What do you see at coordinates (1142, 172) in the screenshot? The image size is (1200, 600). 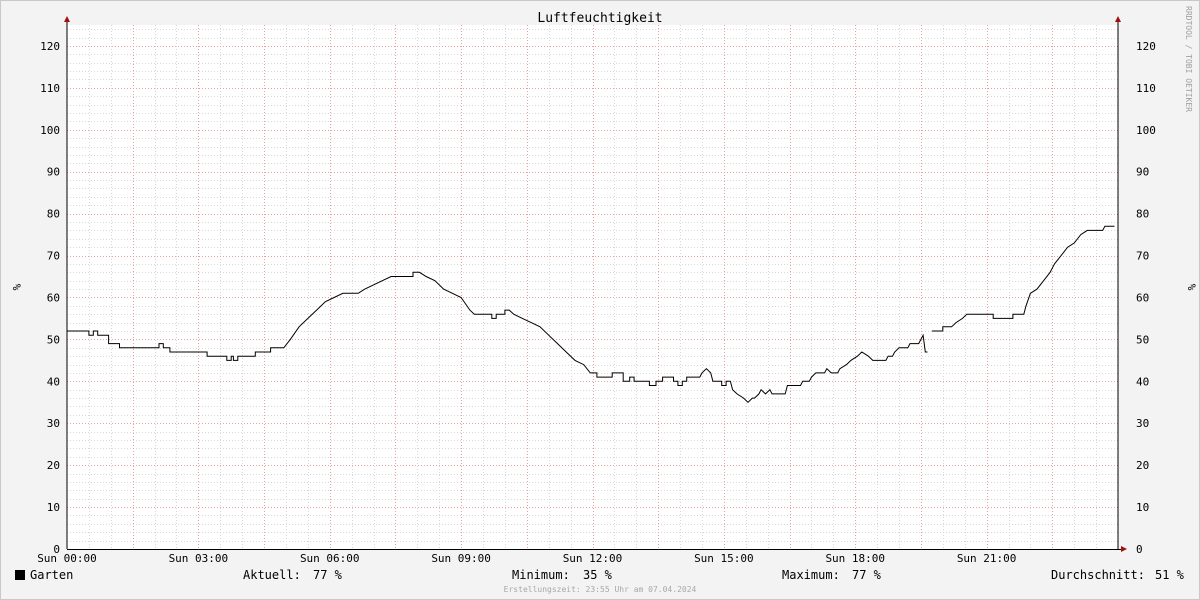 I see `y-tick-label-right: 90` at bounding box center [1142, 172].